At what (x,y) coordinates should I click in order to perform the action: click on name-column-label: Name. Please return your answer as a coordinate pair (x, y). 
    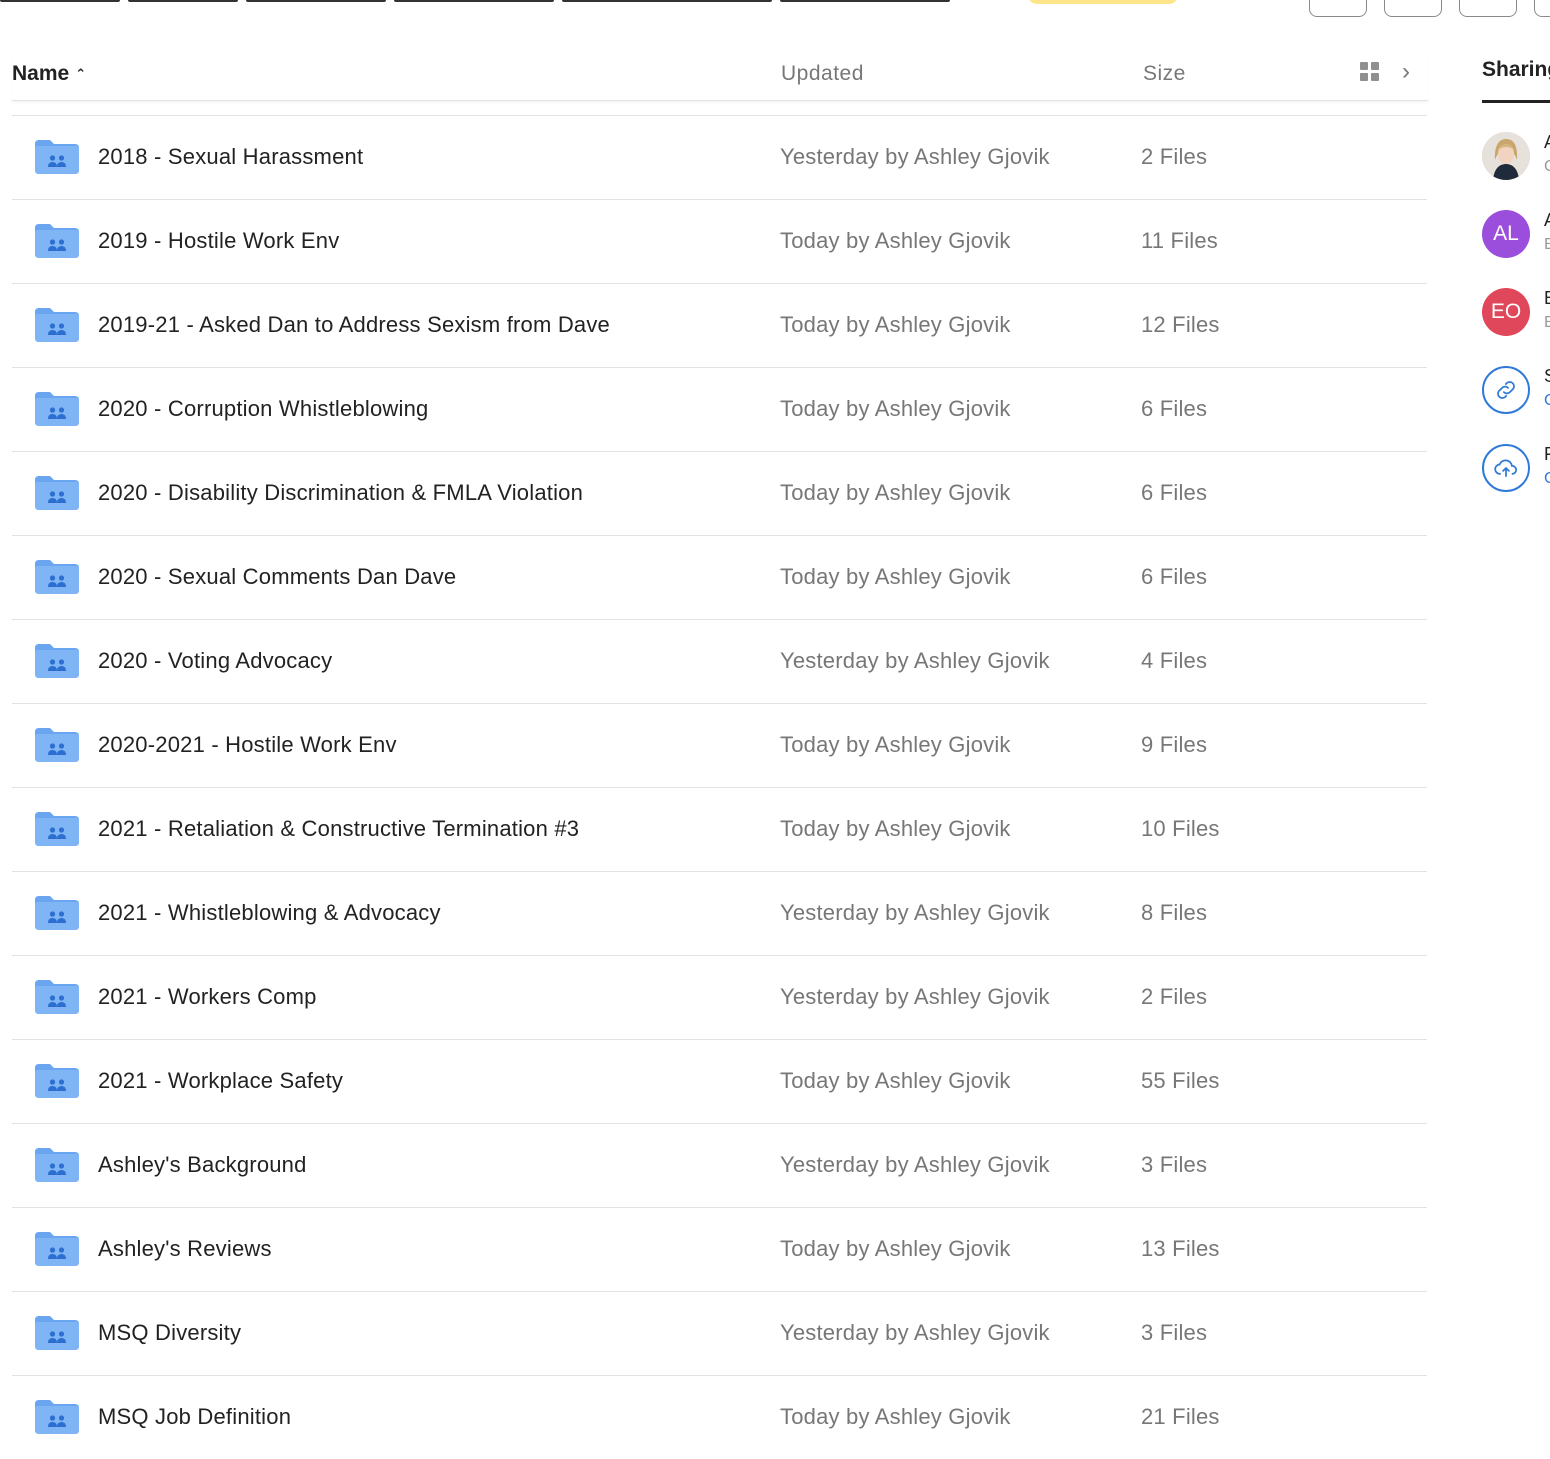
    Looking at the image, I should click on (41, 73).